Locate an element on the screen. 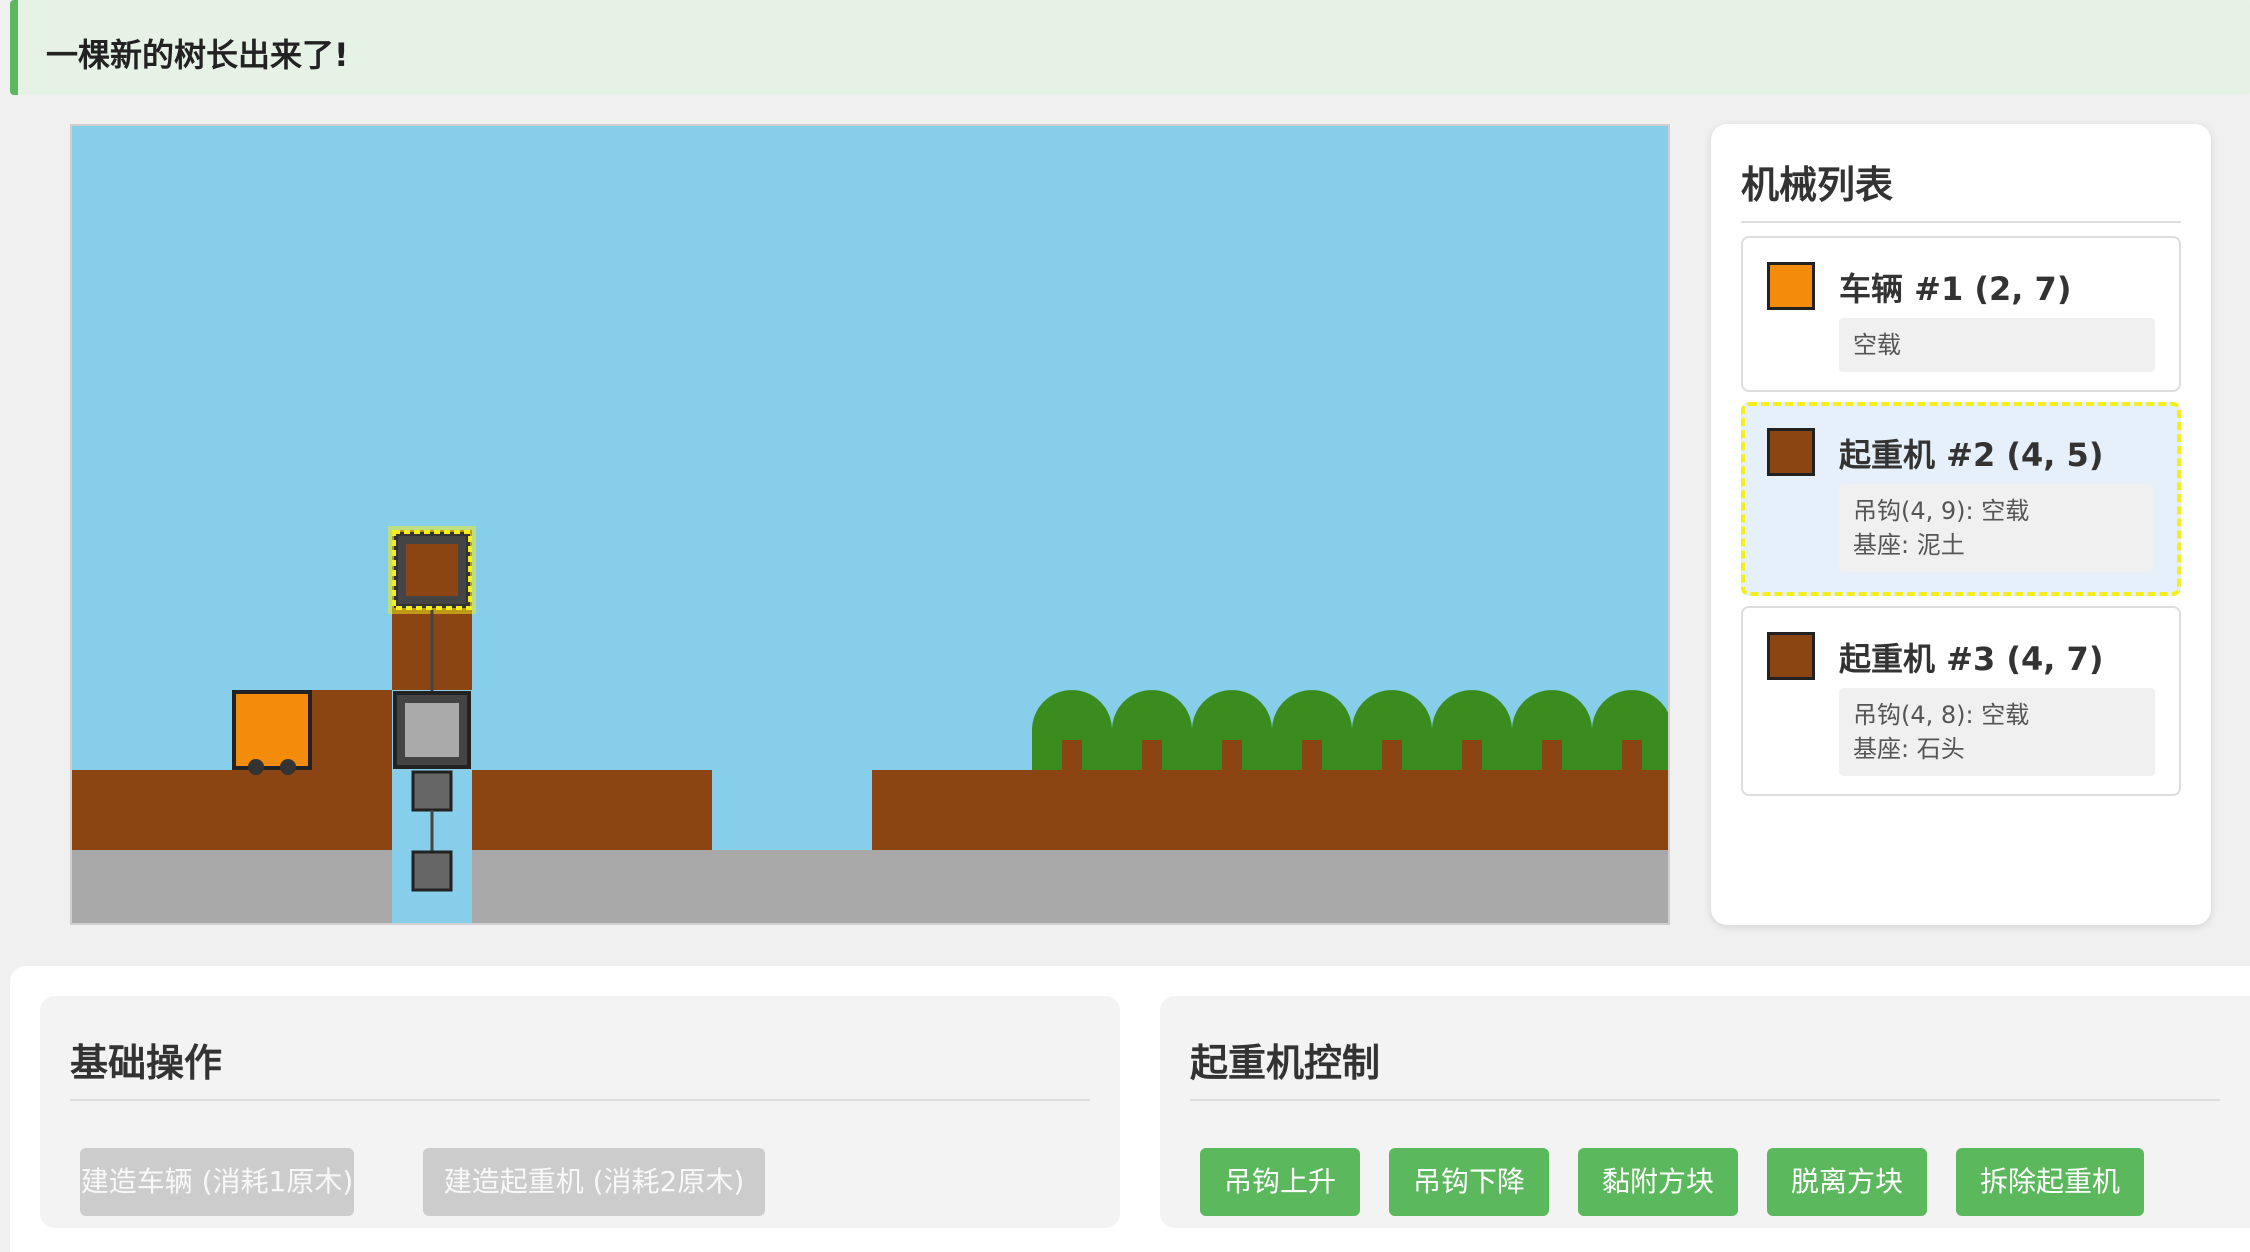 The width and height of the screenshot is (2250, 1252). notification-text: 一棵新的树长出来了! is located at coordinates (197, 55).